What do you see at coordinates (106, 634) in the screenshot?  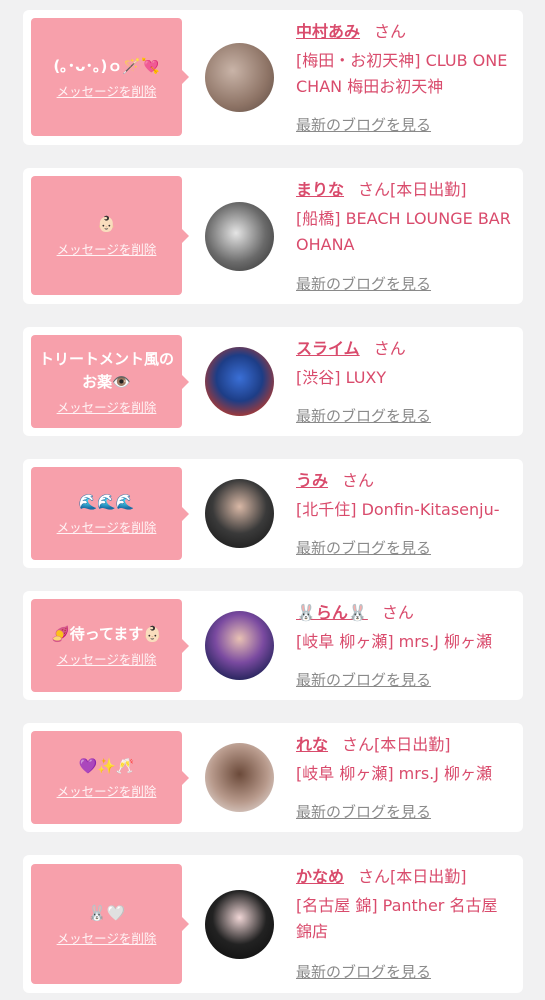 I see `message-text: 🍠待ってます👶🏻` at bounding box center [106, 634].